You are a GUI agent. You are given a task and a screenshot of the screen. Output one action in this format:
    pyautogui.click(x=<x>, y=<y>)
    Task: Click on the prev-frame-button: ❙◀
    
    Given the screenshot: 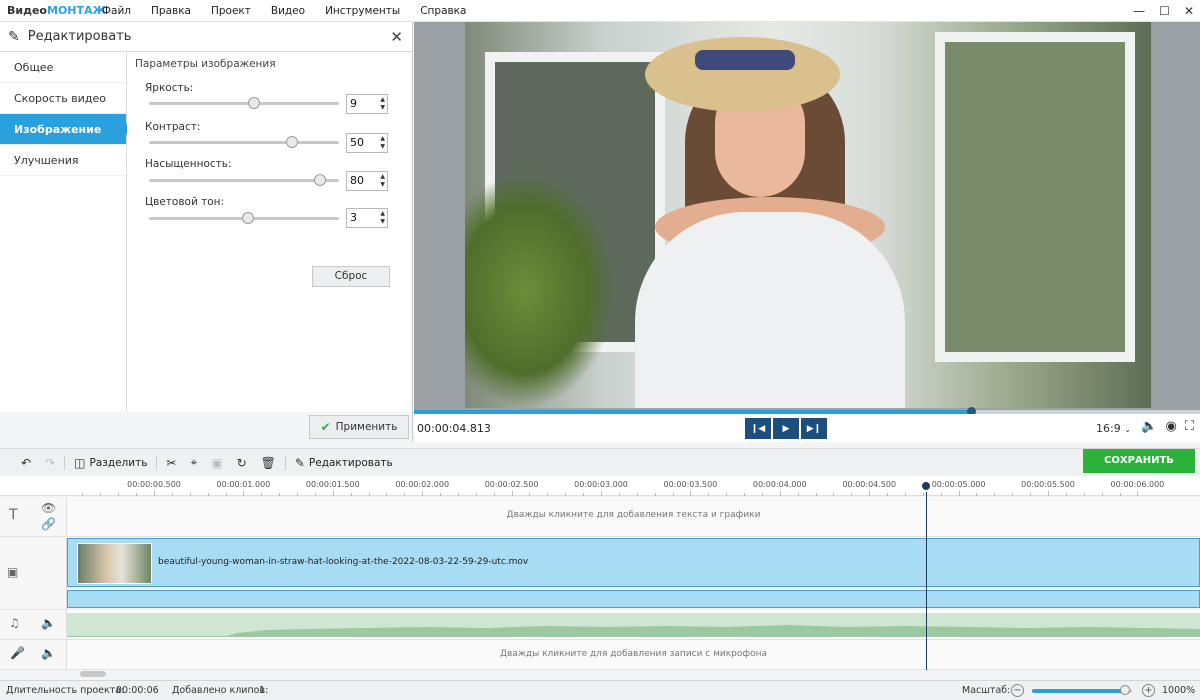 What is the action you would take?
    pyautogui.click(x=758, y=428)
    